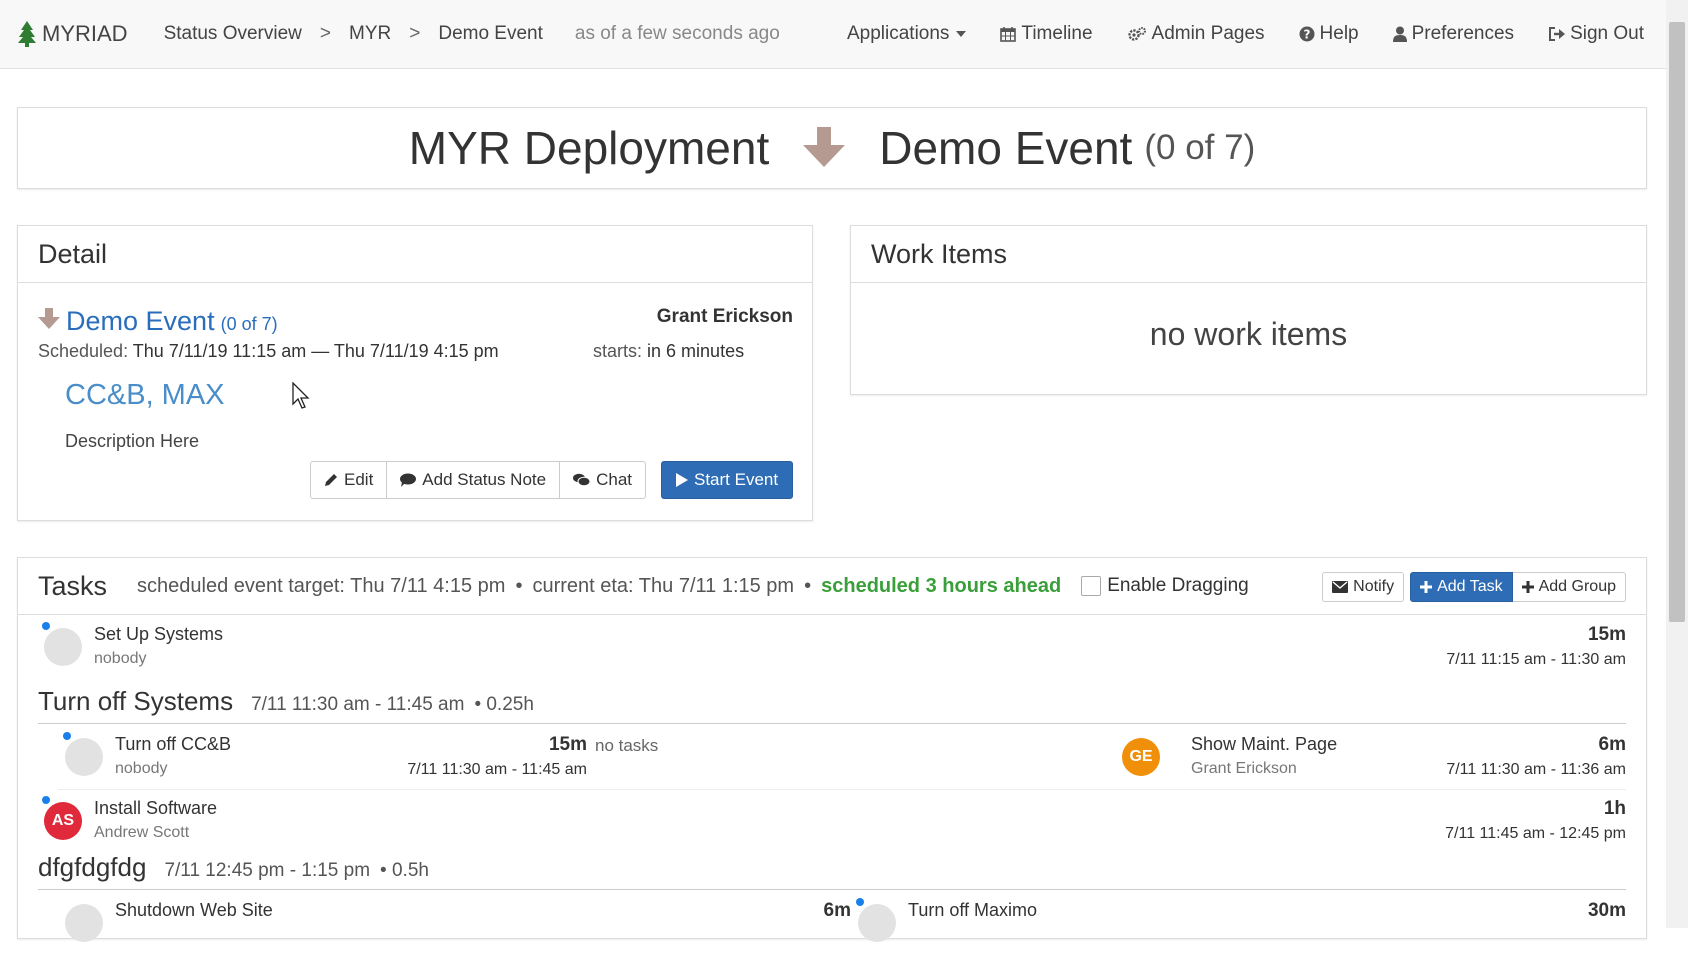  What do you see at coordinates (159, 634) in the screenshot?
I see `task-name: Set Up Systems` at bounding box center [159, 634].